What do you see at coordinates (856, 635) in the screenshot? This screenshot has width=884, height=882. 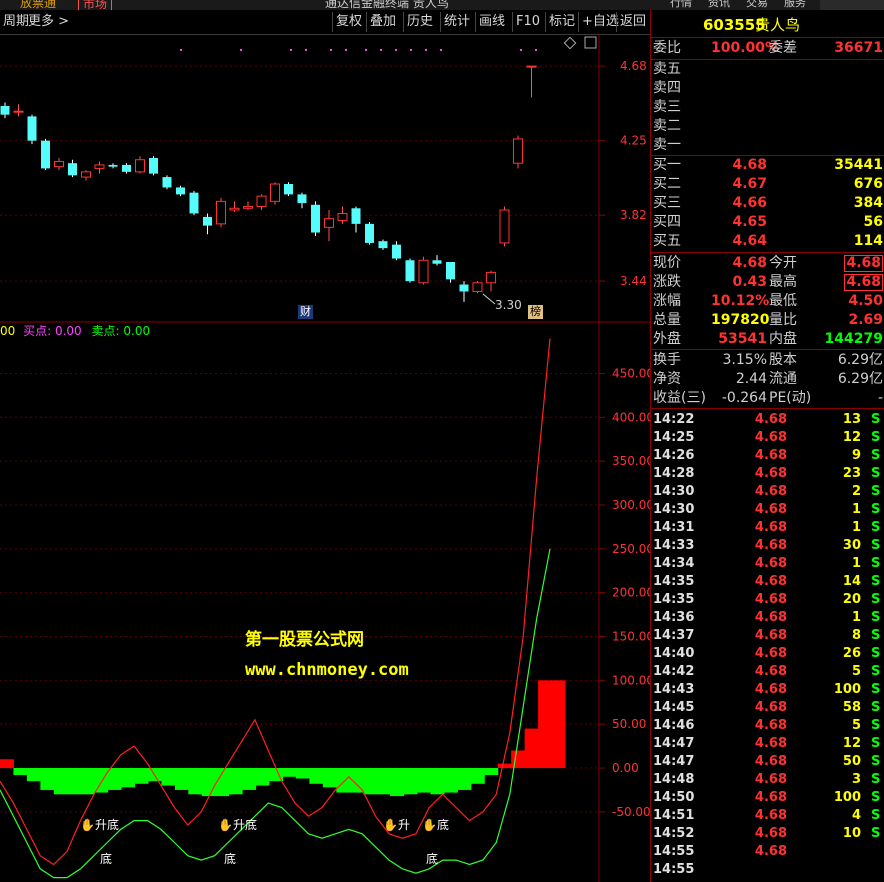 I see `trade-volume: 8` at bounding box center [856, 635].